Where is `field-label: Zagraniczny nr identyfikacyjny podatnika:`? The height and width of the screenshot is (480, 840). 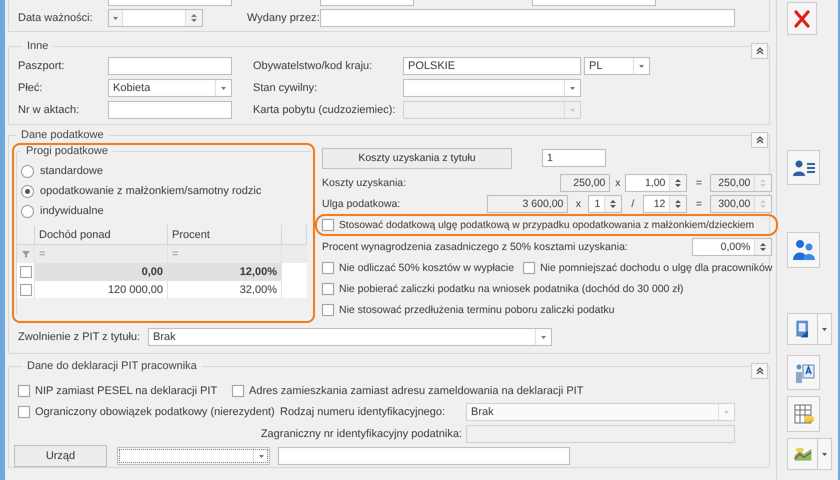
field-label: Zagraniczny nr identyfikacyjny podatnika: is located at coordinates (361, 434).